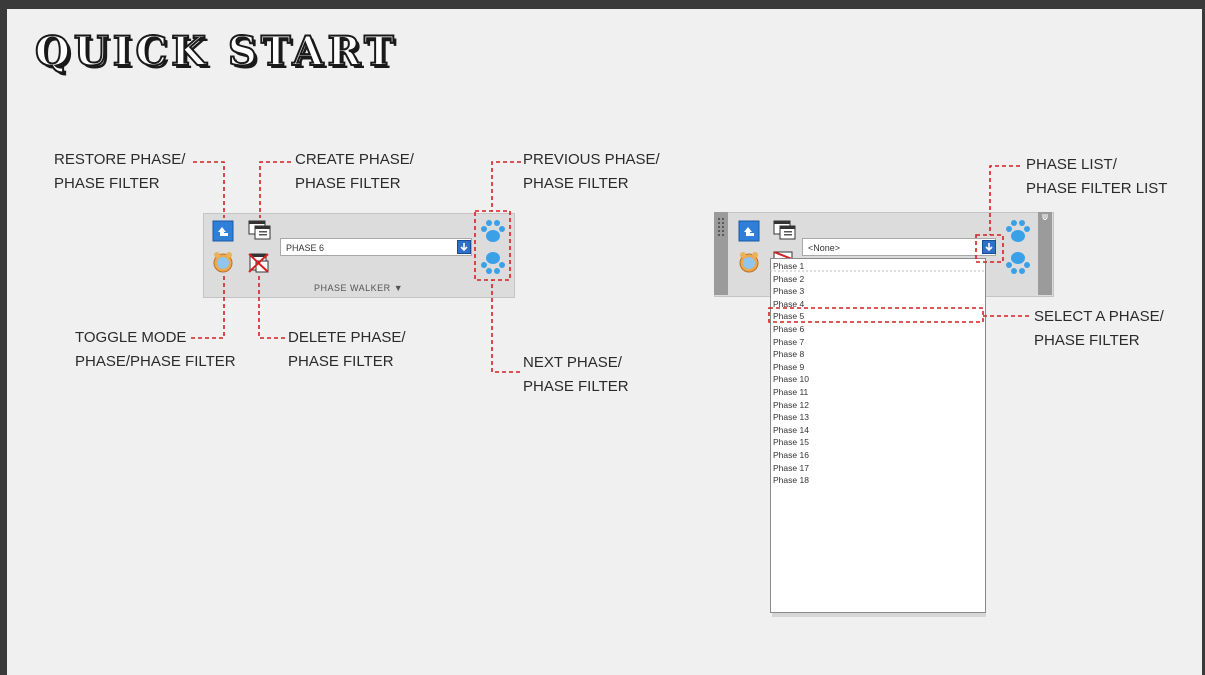 This screenshot has width=1205, height=675. I want to click on phase-list-item: Phase 8, so click(788, 354).